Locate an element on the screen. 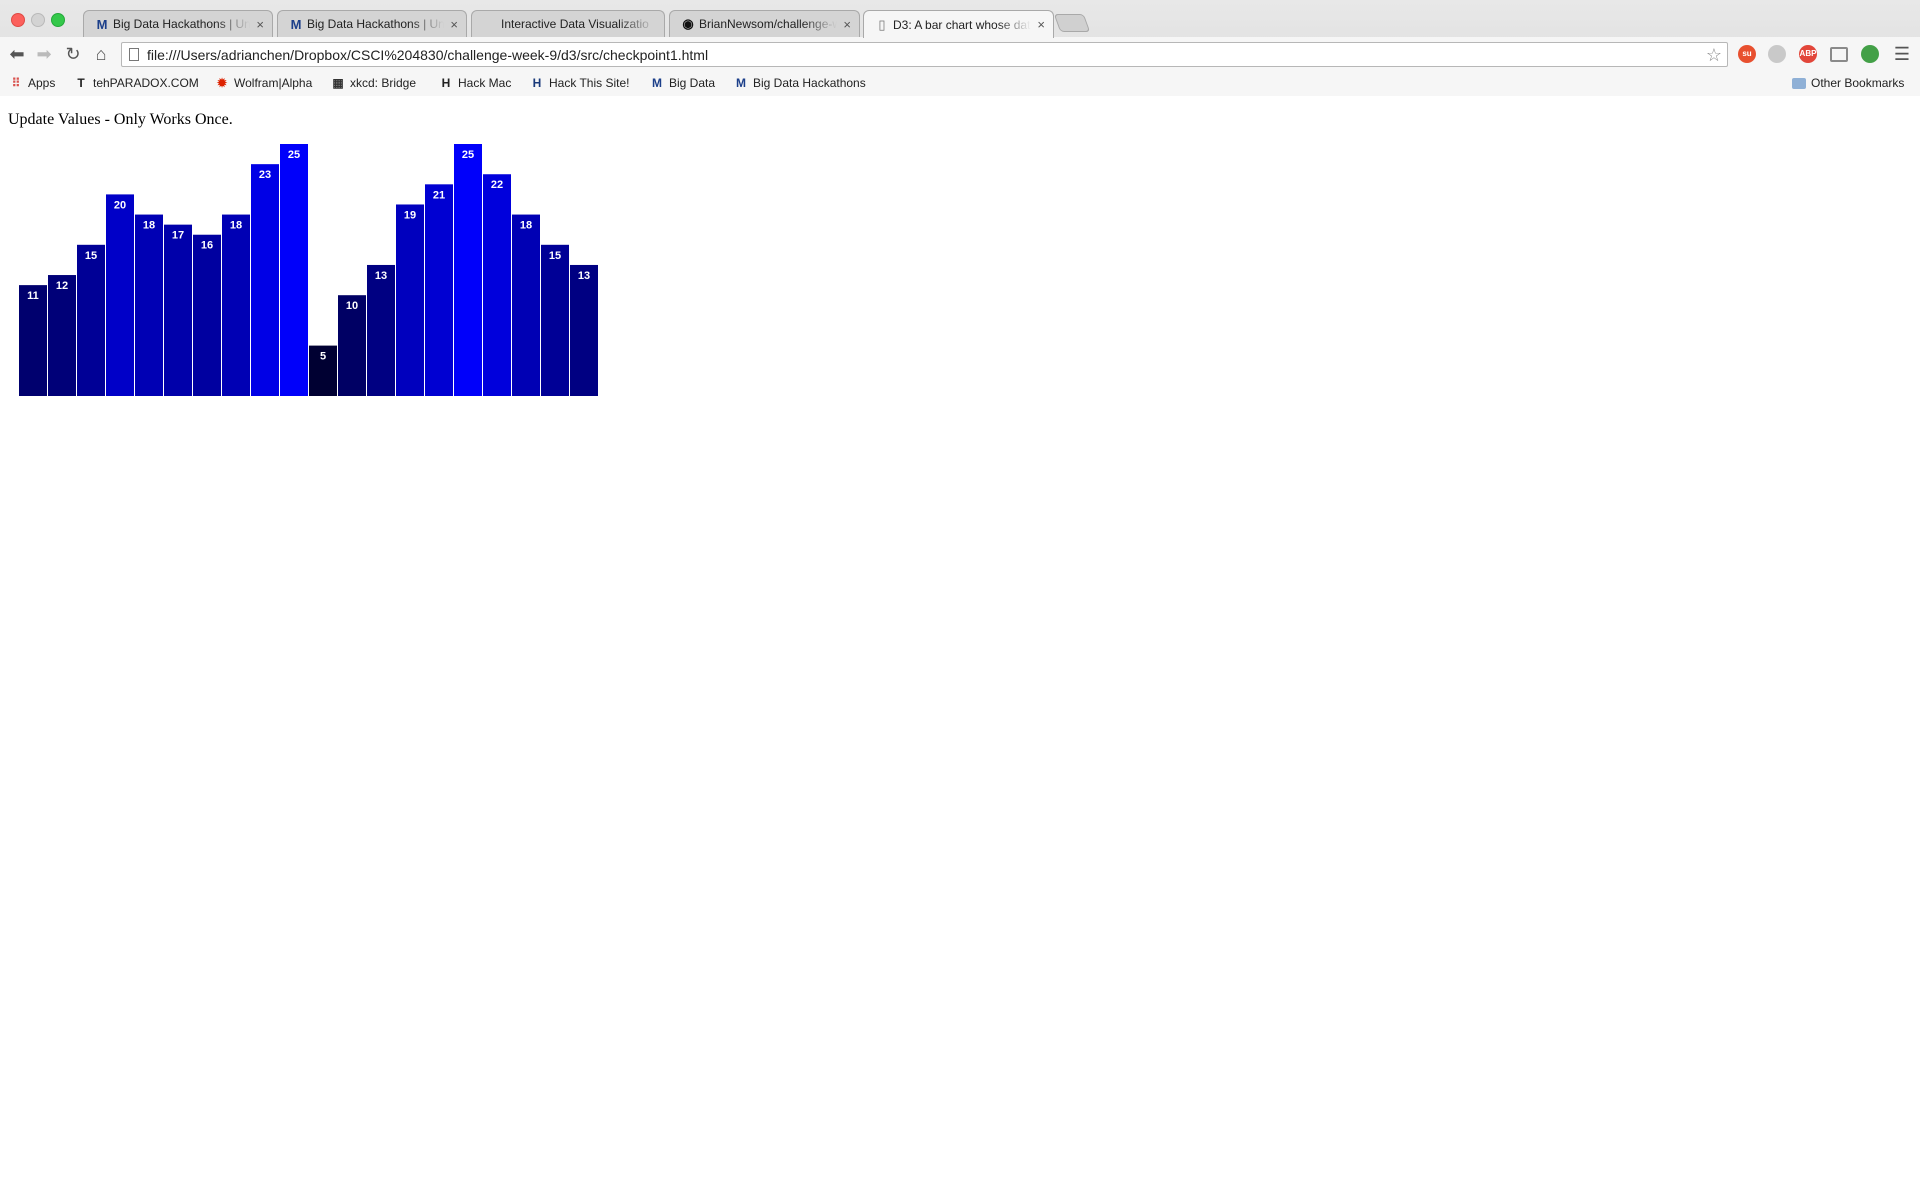 The width and height of the screenshot is (1920, 1200). bookmark-item: M Big Data Hackathons is located at coordinates (800, 83).